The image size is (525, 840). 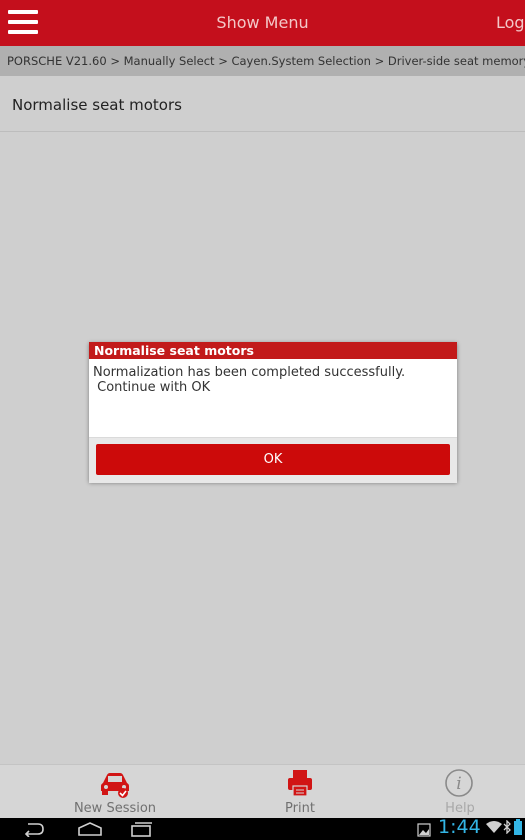 What do you see at coordinates (273, 350) in the screenshot?
I see `dialog-title: Normalise seat motors` at bounding box center [273, 350].